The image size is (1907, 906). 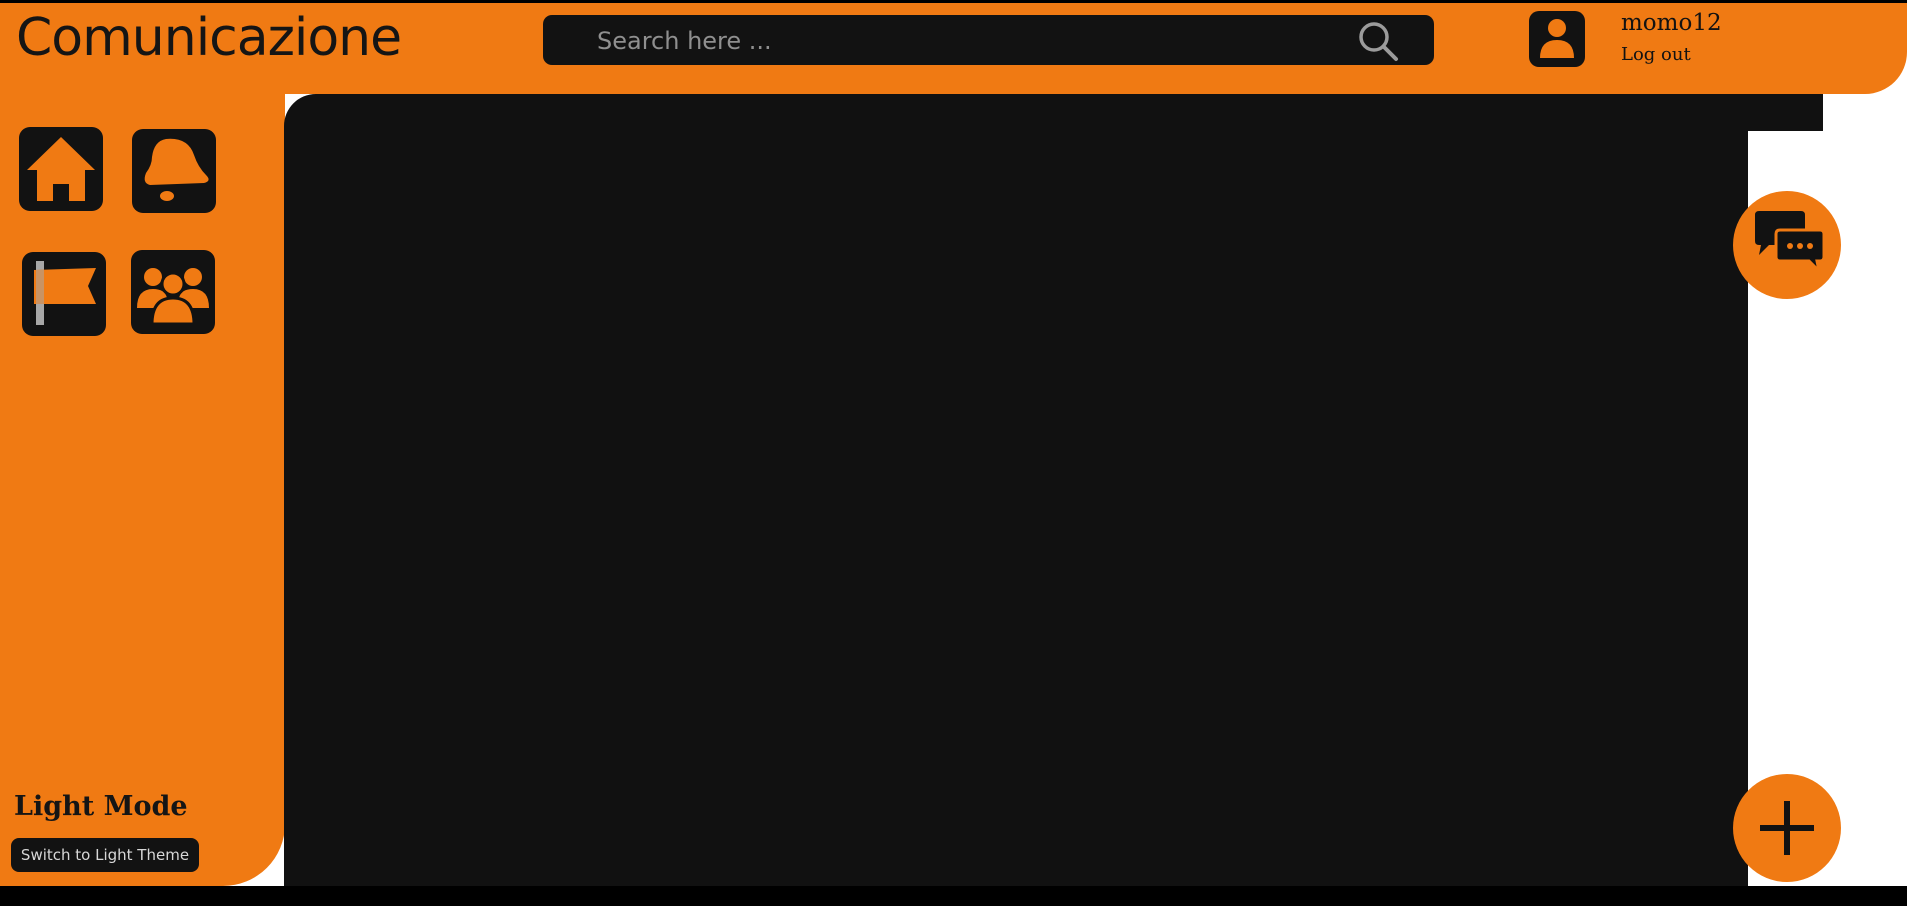 I want to click on logout-link: Log out, so click(x=1656, y=54).